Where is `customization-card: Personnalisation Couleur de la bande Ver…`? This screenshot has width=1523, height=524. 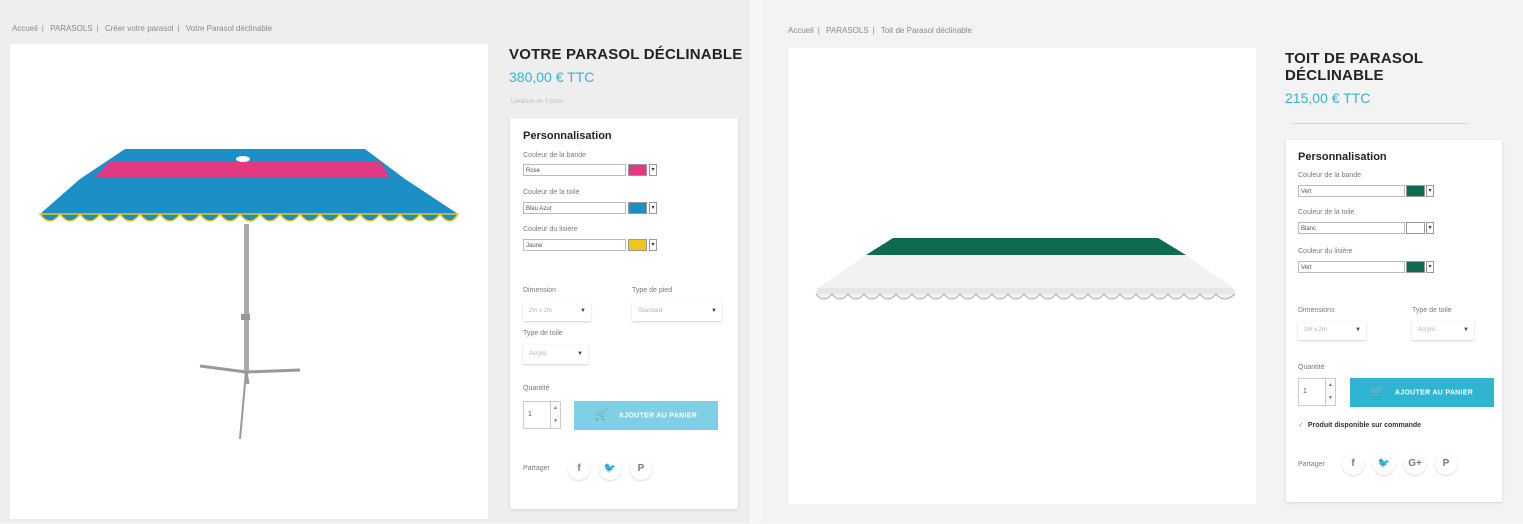 customization-card: Personnalisation Couleur de la bande Ver… is located at coordinates (1394, 321).